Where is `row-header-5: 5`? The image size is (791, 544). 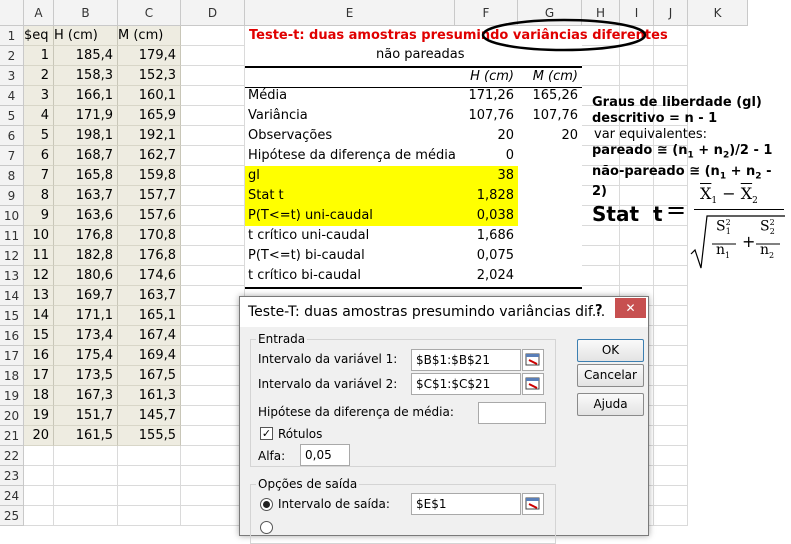
row-header-5: 5 is located at coordinates (12, 116).